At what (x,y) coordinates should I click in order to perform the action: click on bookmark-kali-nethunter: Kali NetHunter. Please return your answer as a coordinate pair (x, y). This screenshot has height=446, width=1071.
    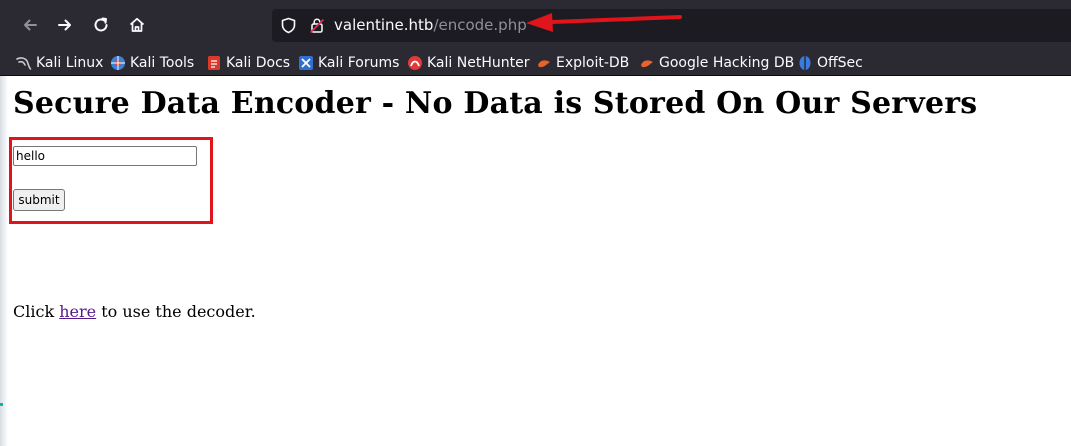
    Looking at the image, I should click on (468, 62).